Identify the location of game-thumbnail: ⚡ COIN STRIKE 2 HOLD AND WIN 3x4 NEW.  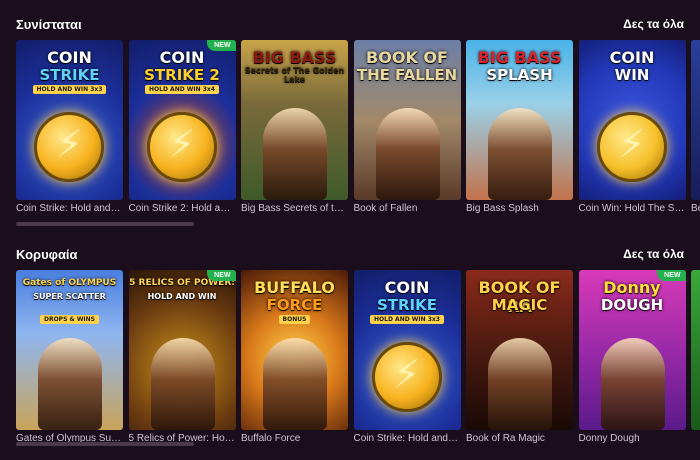
(182, 120).